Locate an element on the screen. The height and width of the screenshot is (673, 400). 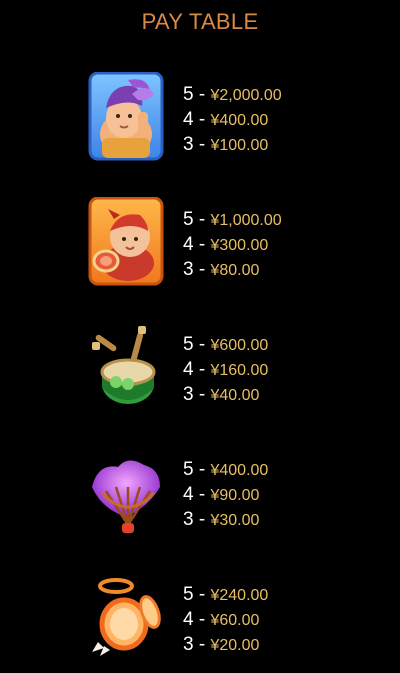
payout-amount: ¥1,000.00 is located at coordinates (246, 220).